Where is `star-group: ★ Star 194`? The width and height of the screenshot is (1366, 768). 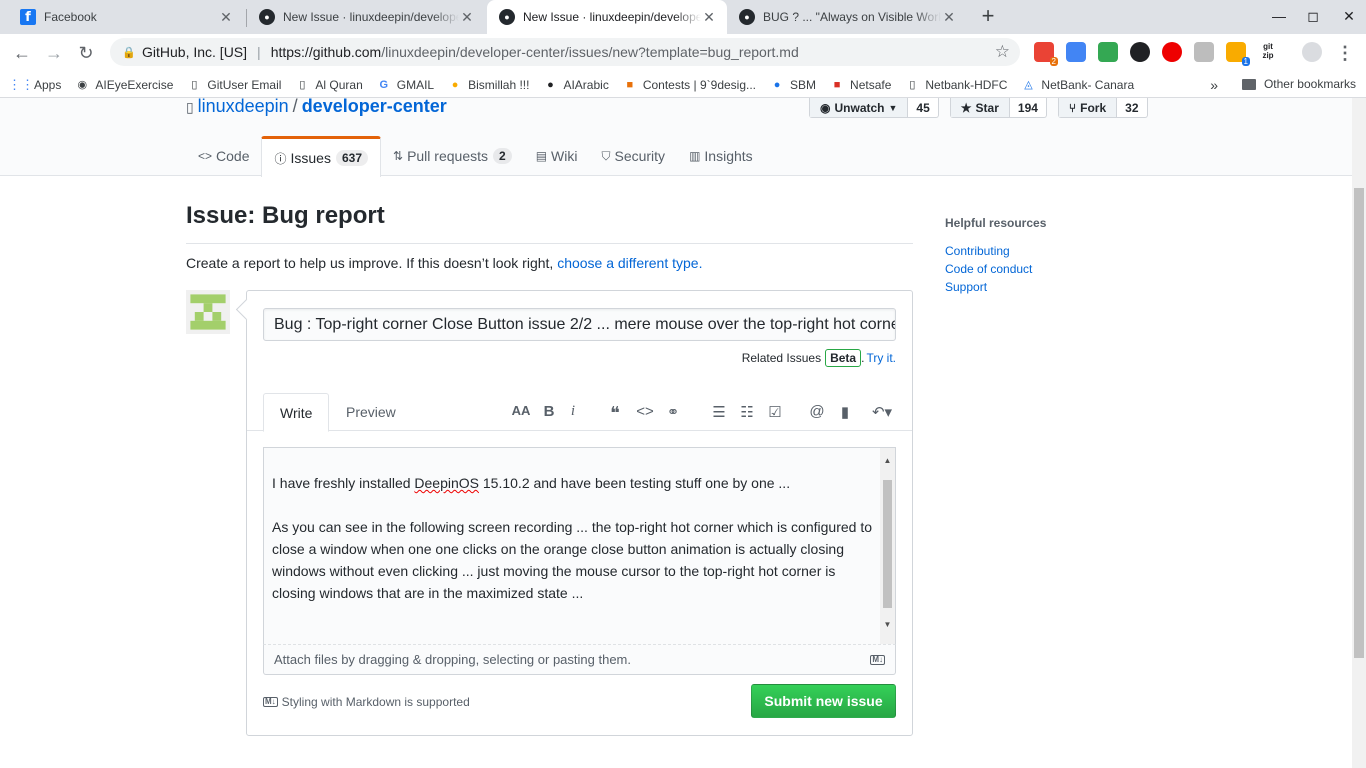 star-group: ★ Star 194 is located at coordinates (998, 108).